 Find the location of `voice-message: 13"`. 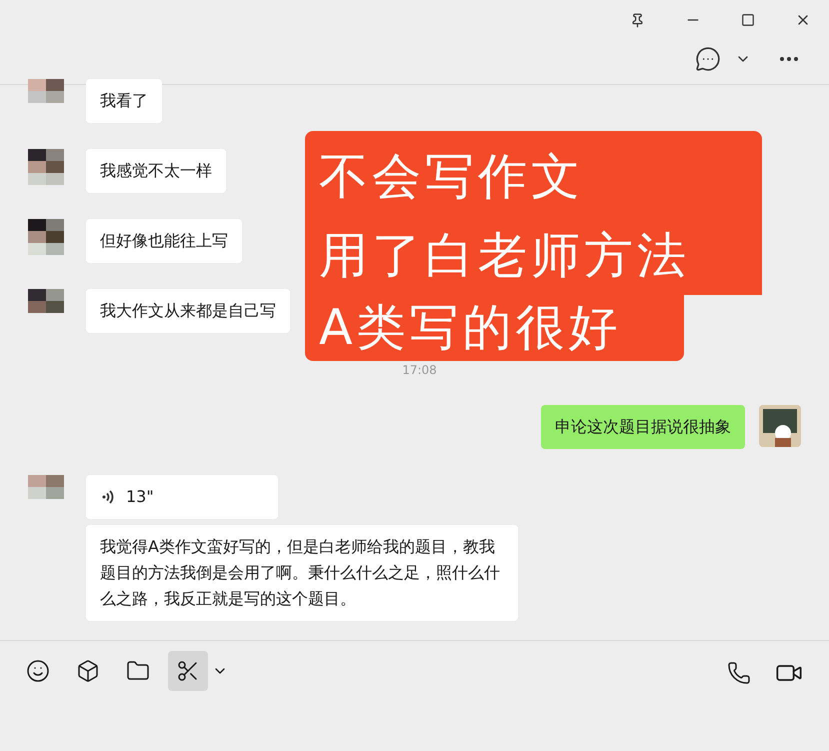

voice-message: 13" is located at coordinates (182, 497).